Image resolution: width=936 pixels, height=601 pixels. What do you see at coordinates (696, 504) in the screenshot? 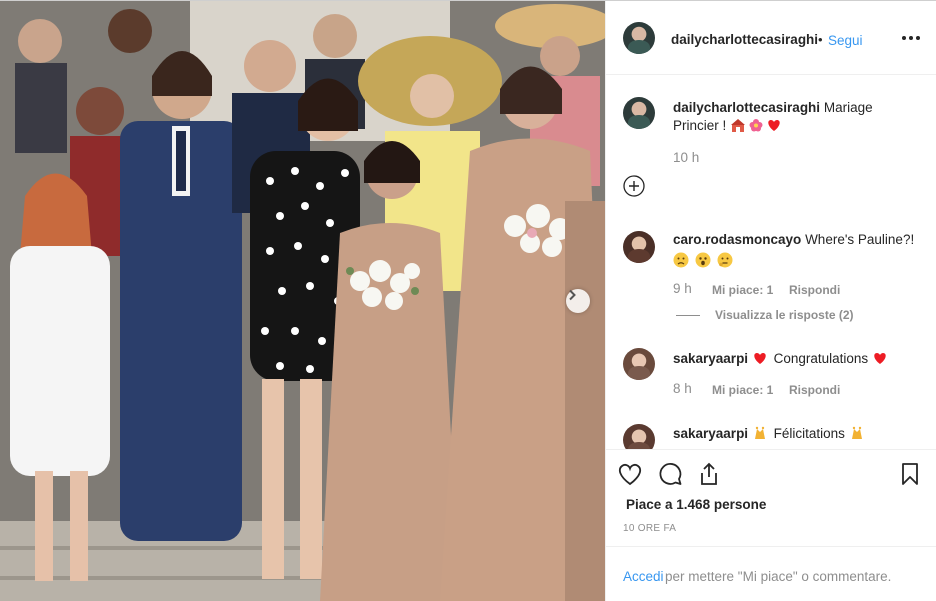
I see `likes-count: Piace a 1.468 persone` at bounding box center [696, 504].